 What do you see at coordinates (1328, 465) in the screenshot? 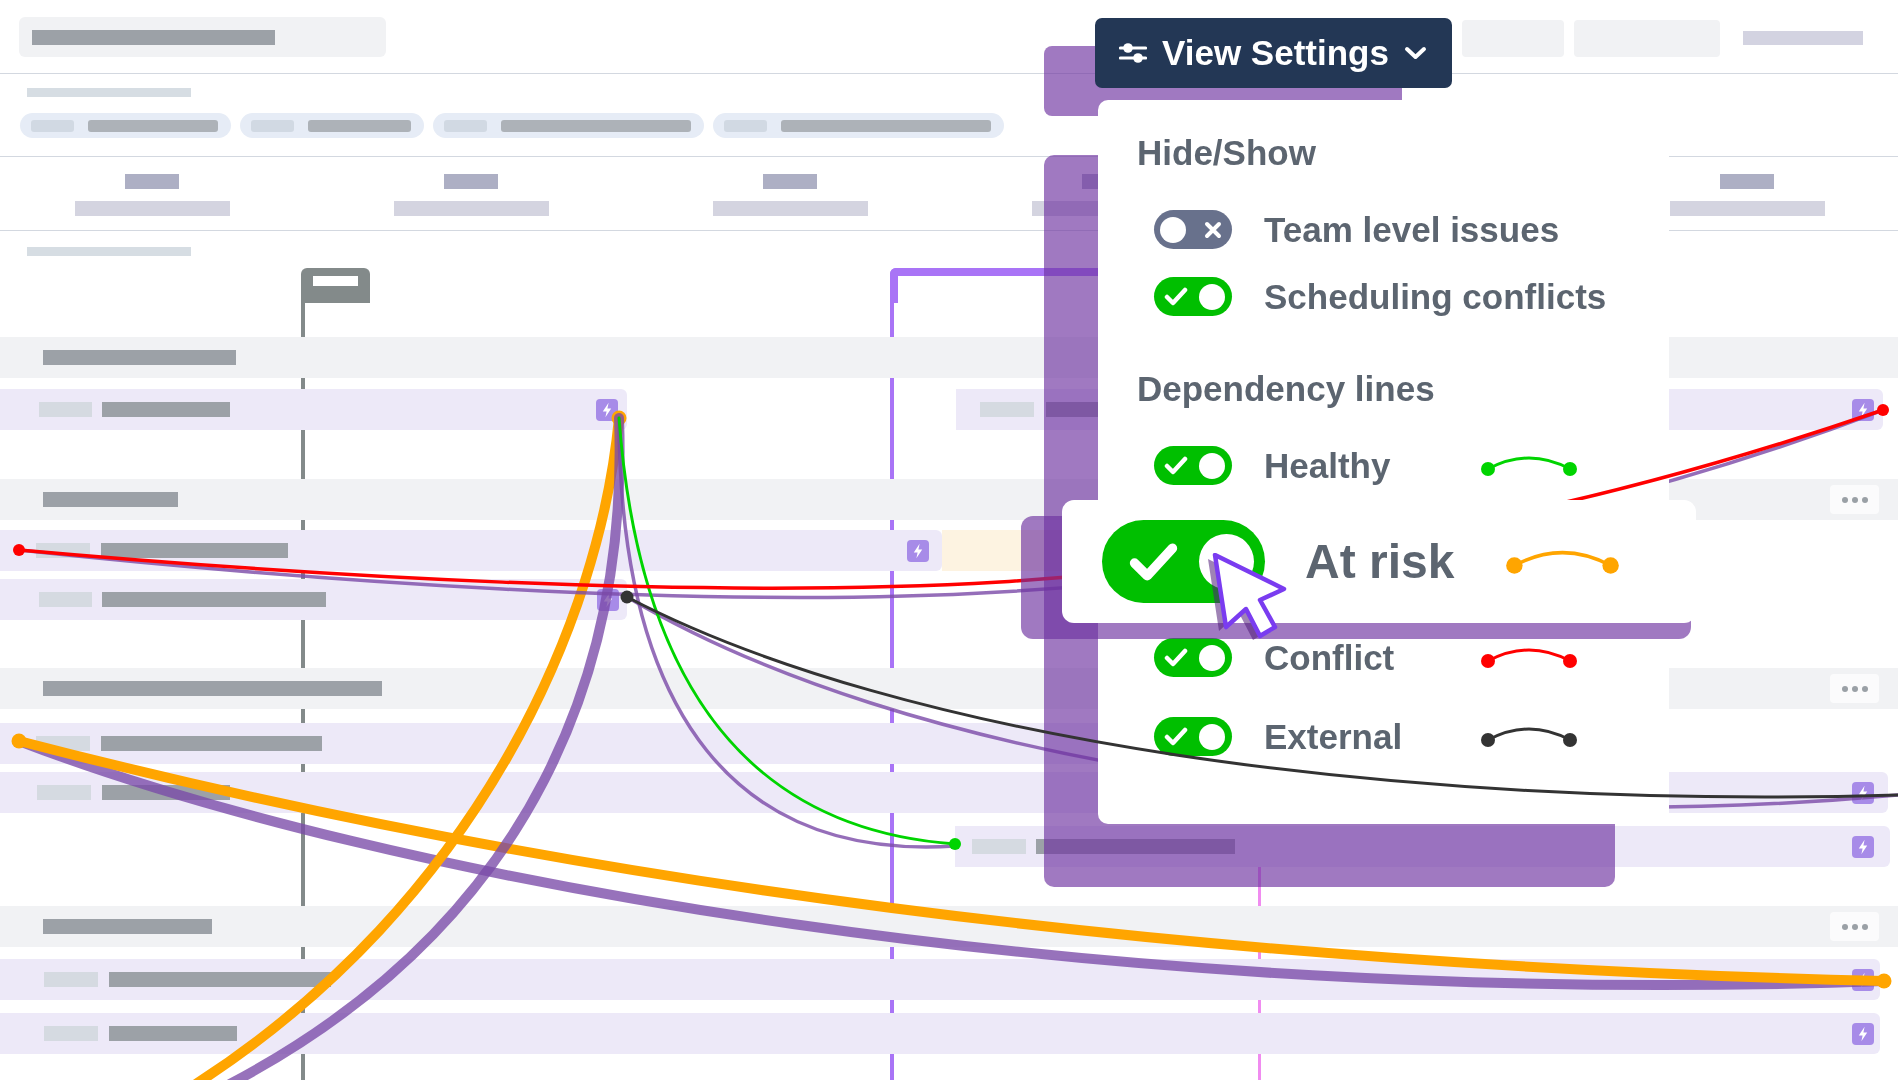
I see `option-label: Healthy` at bounding box center [1328, 465].